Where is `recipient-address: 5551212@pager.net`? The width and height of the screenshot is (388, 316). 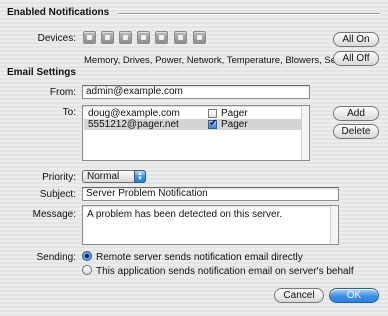 recipient-address: 5551212@pager.net is located at coordinates (133, 124).